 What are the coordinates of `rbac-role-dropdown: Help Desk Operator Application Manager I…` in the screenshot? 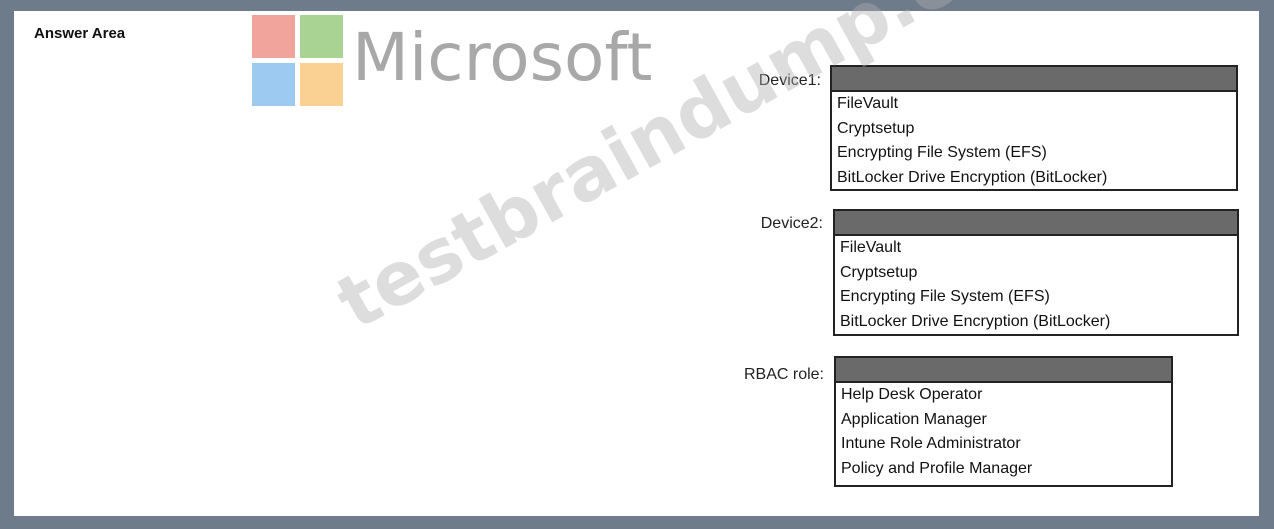 It's located at (1003, 421).